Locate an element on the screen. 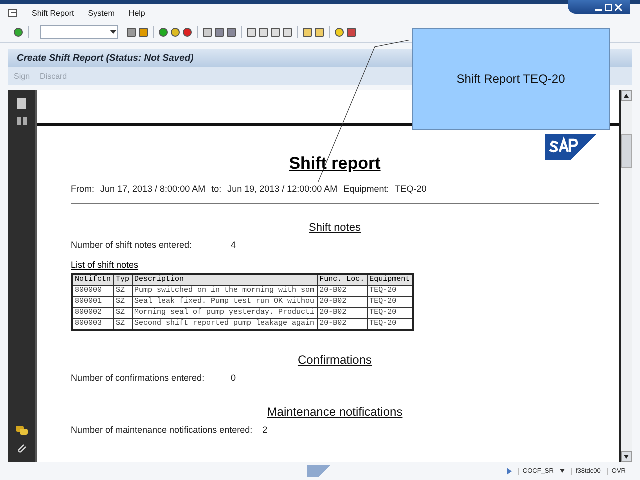 This screenshot has width=640, height=480. menu-item: System is located at coordinates (101, 13).